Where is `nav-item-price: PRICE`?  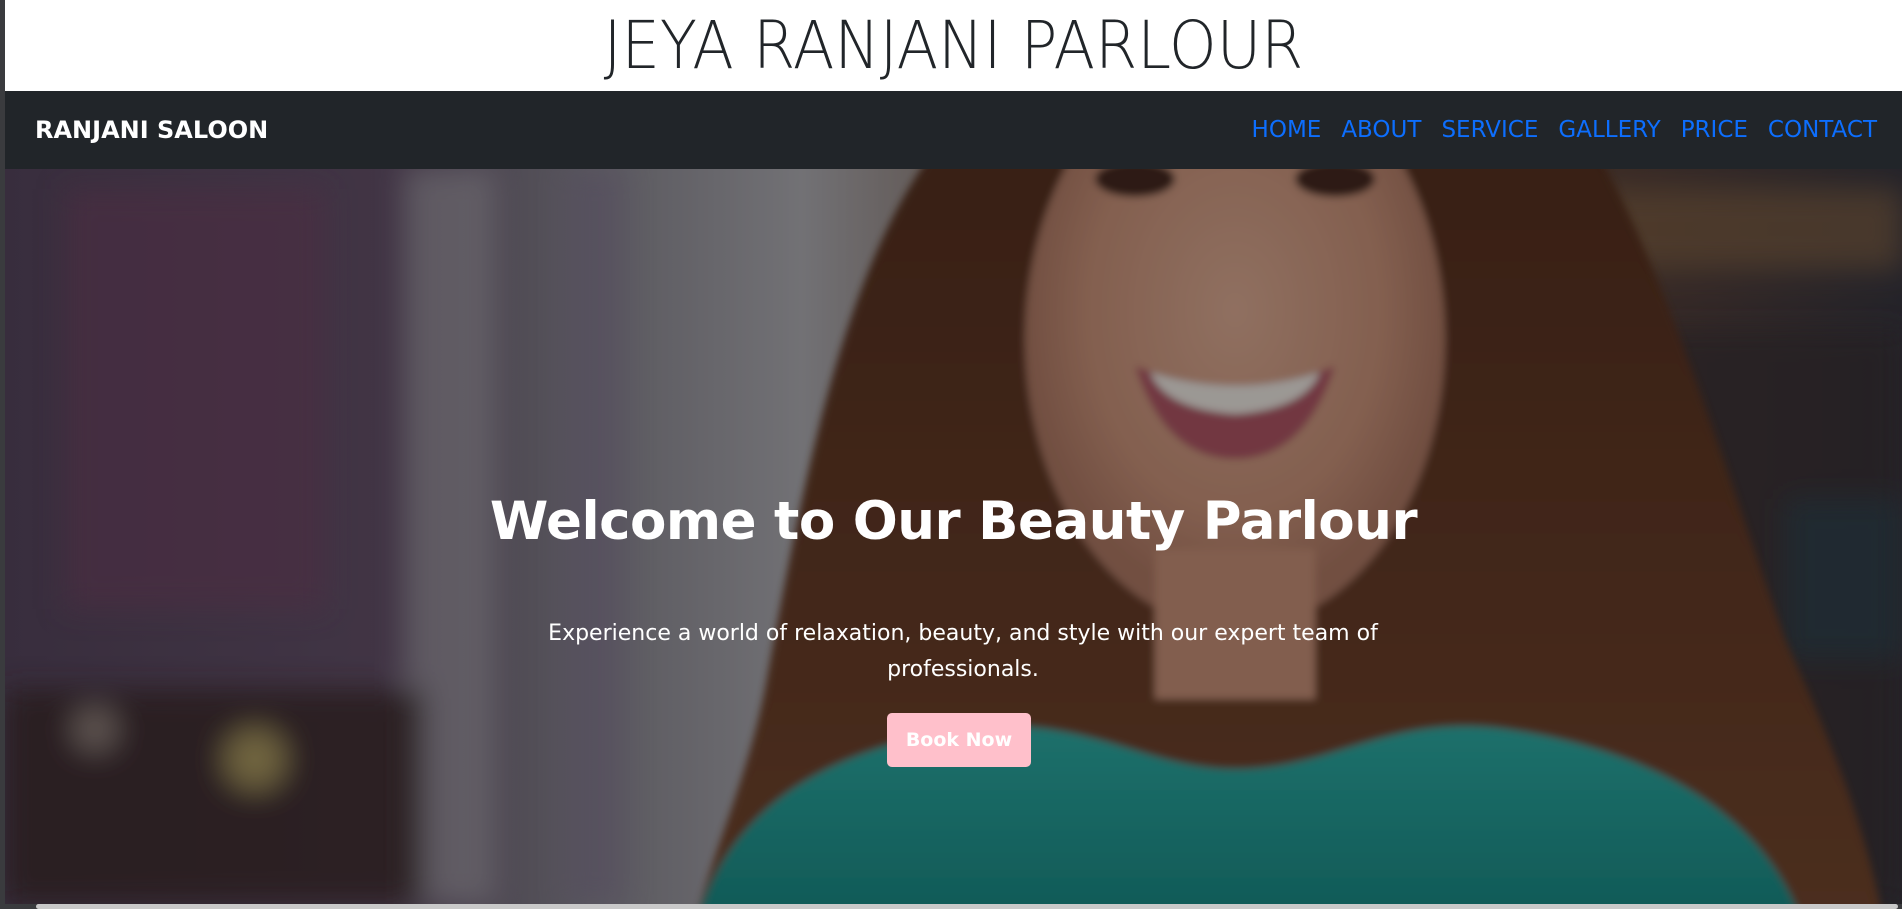
nav-item-price: PRICE is located at coordinates (1714, 130).